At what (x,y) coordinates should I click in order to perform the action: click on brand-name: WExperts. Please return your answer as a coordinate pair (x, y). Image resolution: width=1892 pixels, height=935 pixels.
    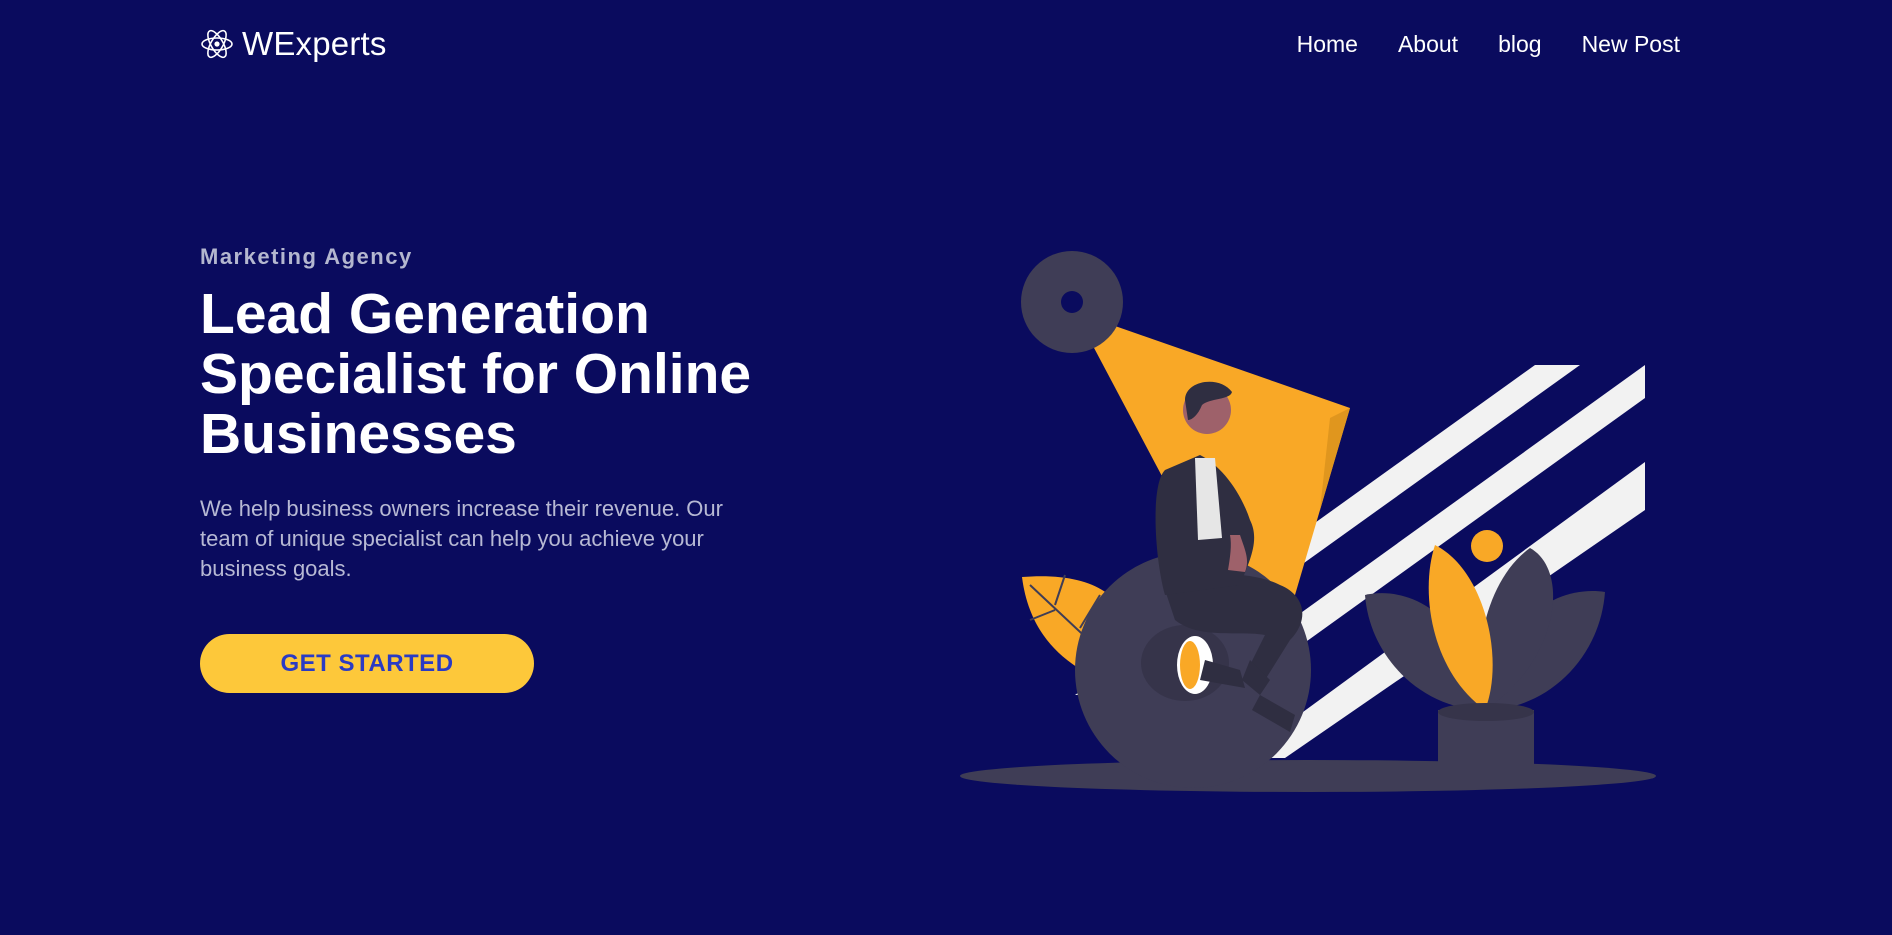
    Looking at the image, I should click on (314, 43).